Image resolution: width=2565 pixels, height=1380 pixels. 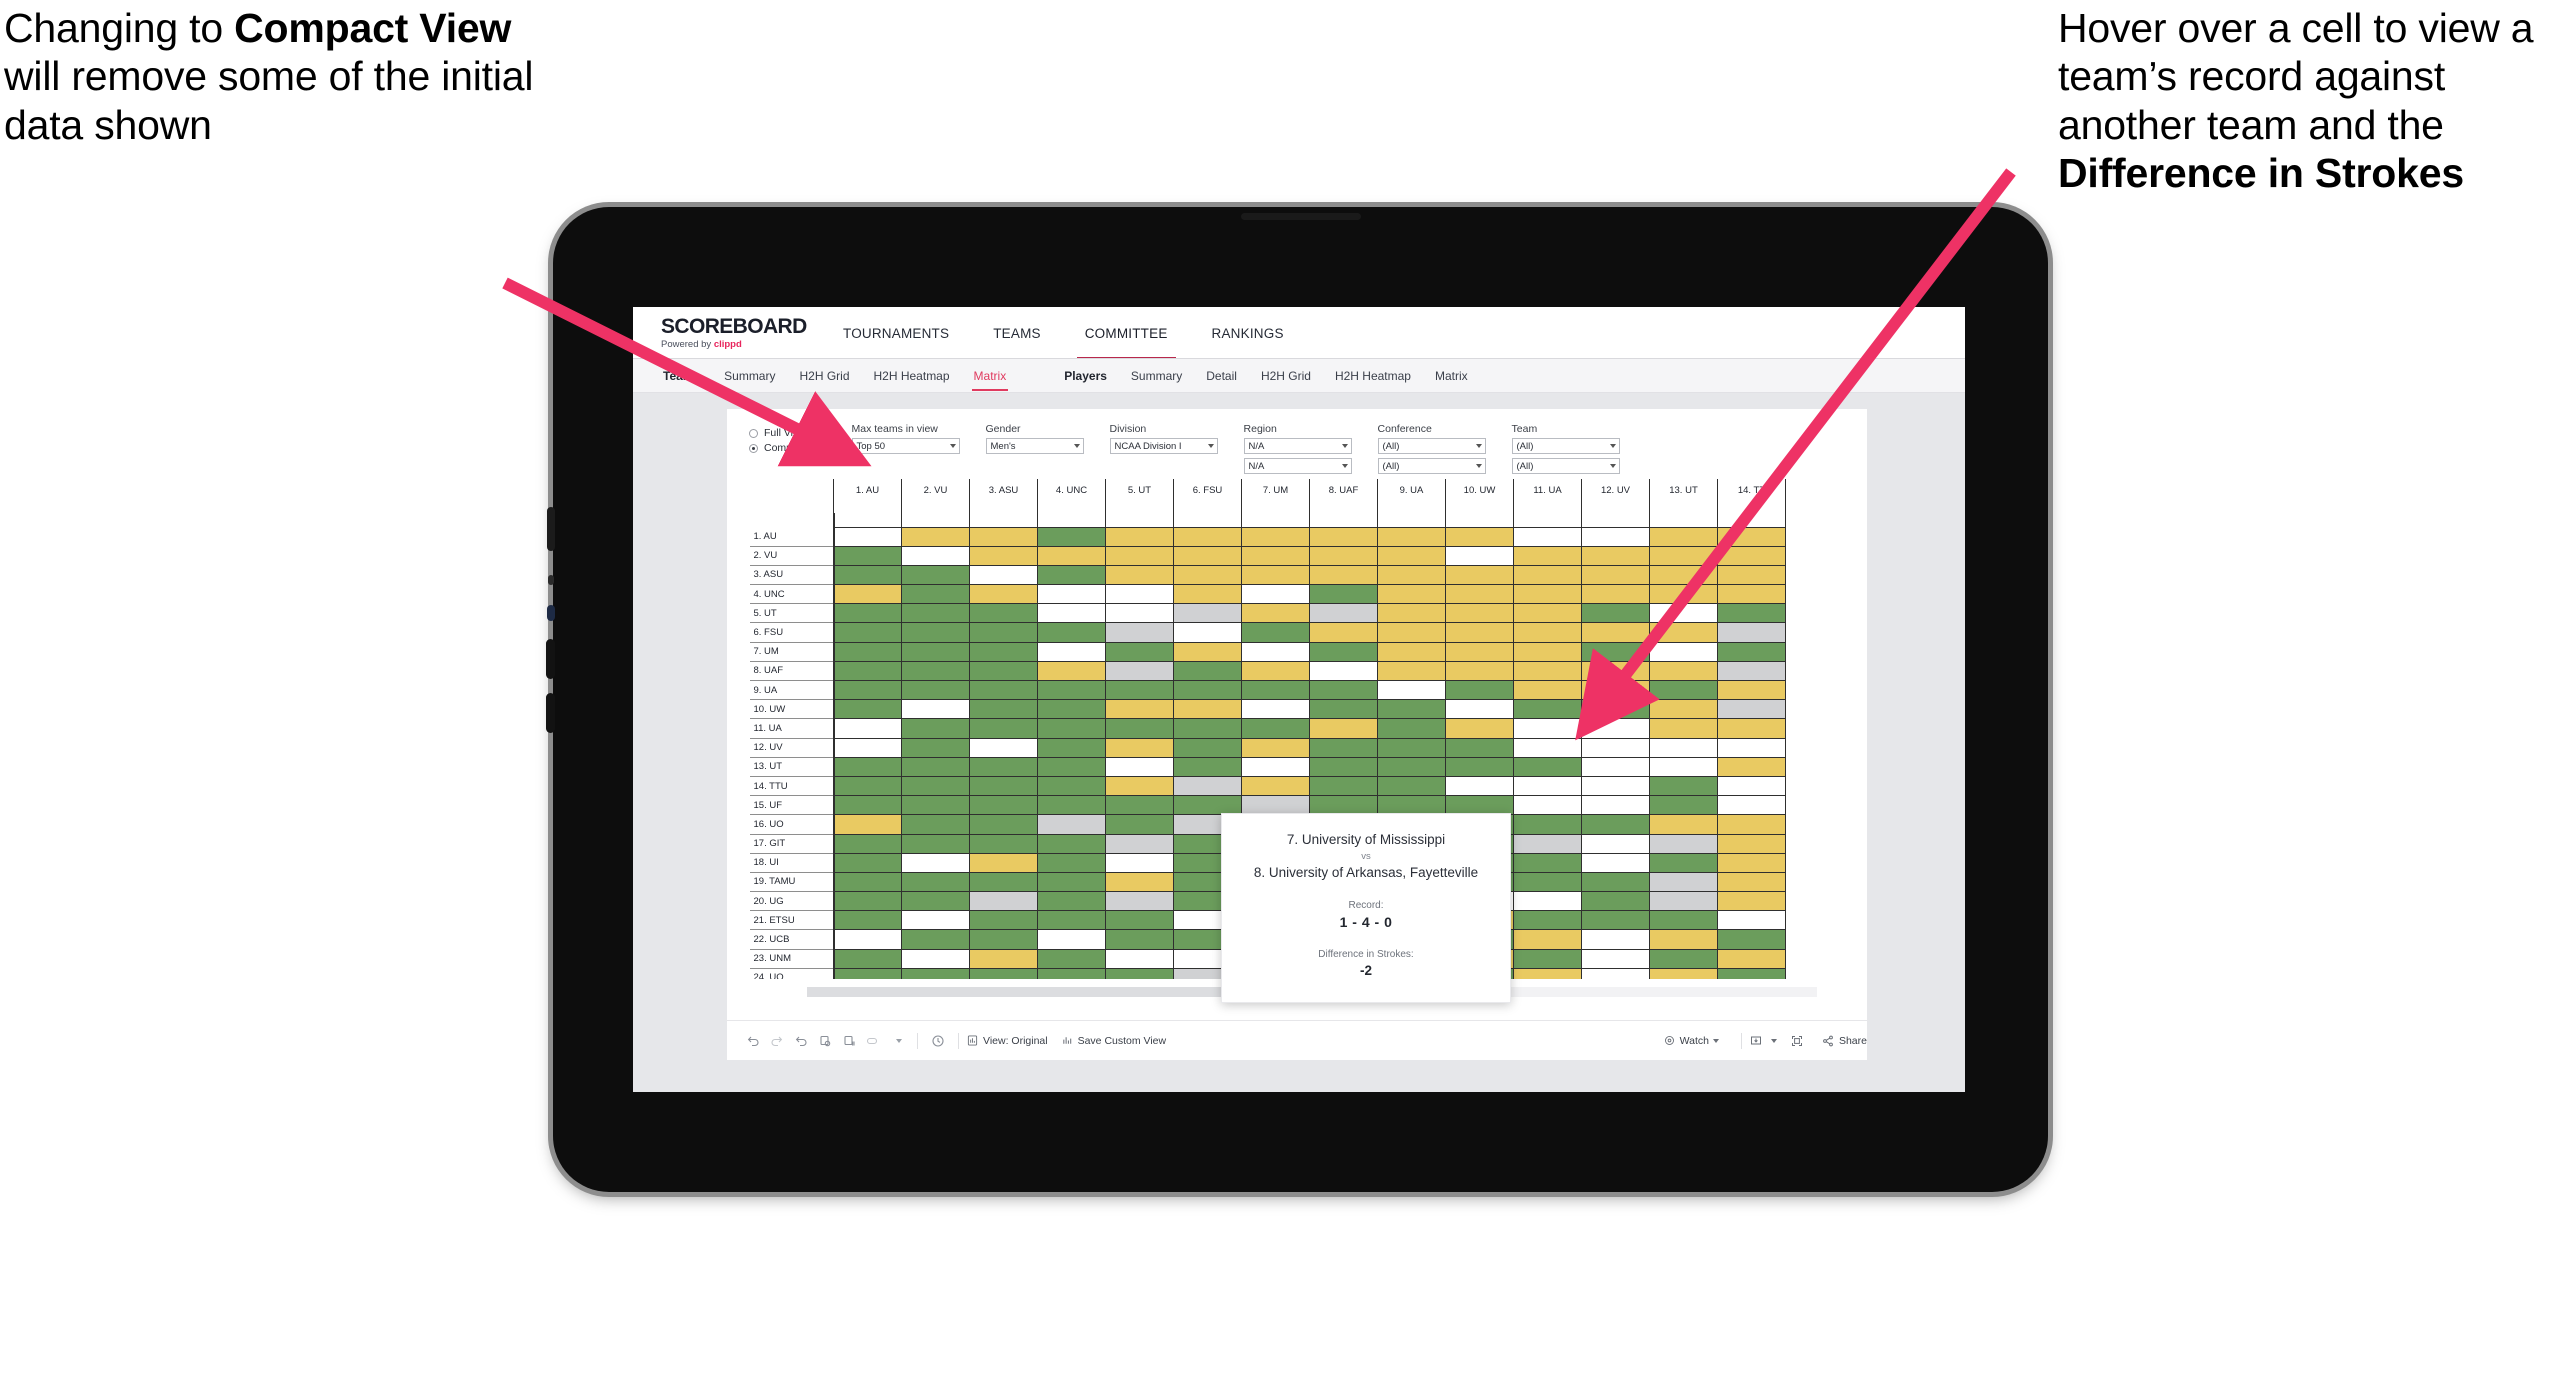 I want to click on matrix-row-header: 6. FSU, so click(x=792, y=632).